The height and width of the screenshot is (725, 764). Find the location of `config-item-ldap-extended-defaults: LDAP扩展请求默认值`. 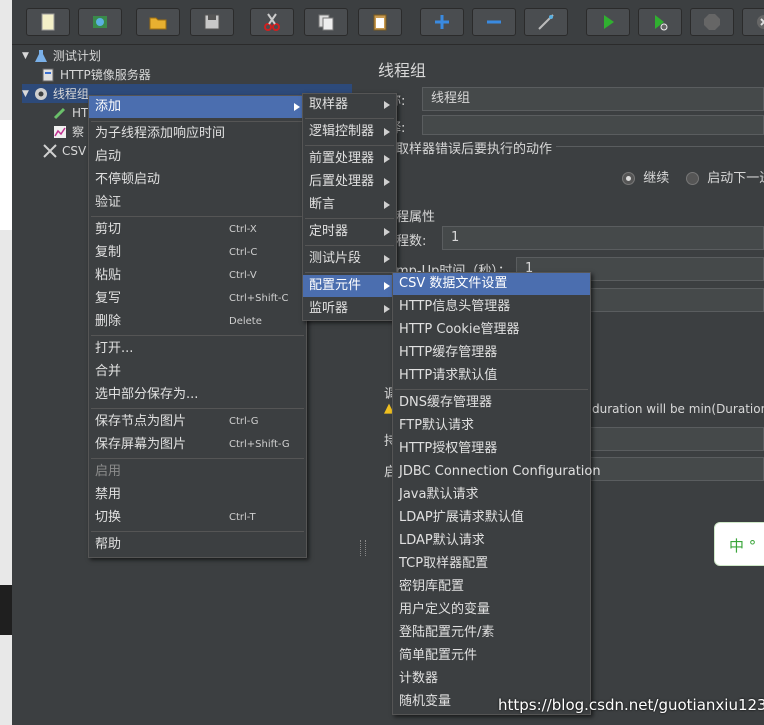

config-item-ldap-extended-defaults: LDAP扩展请求默认值 is located at coordinates (491, 518).